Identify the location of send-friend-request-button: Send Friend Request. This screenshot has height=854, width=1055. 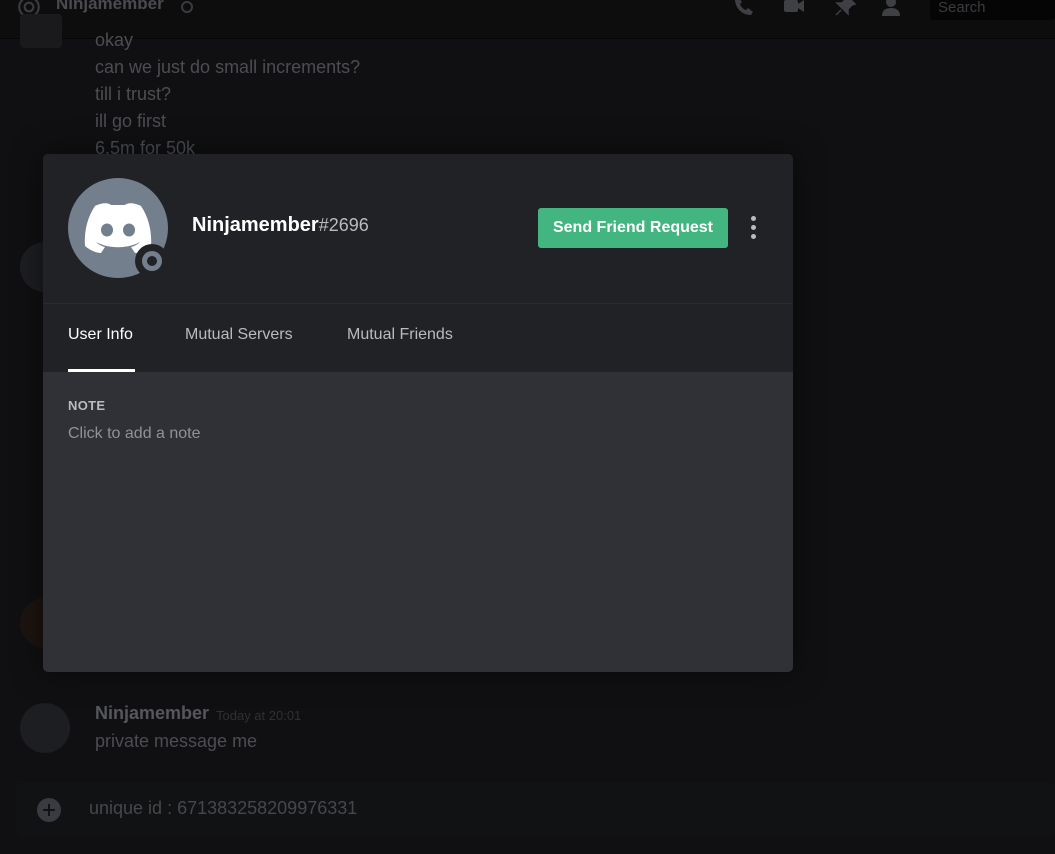
(633, 228).